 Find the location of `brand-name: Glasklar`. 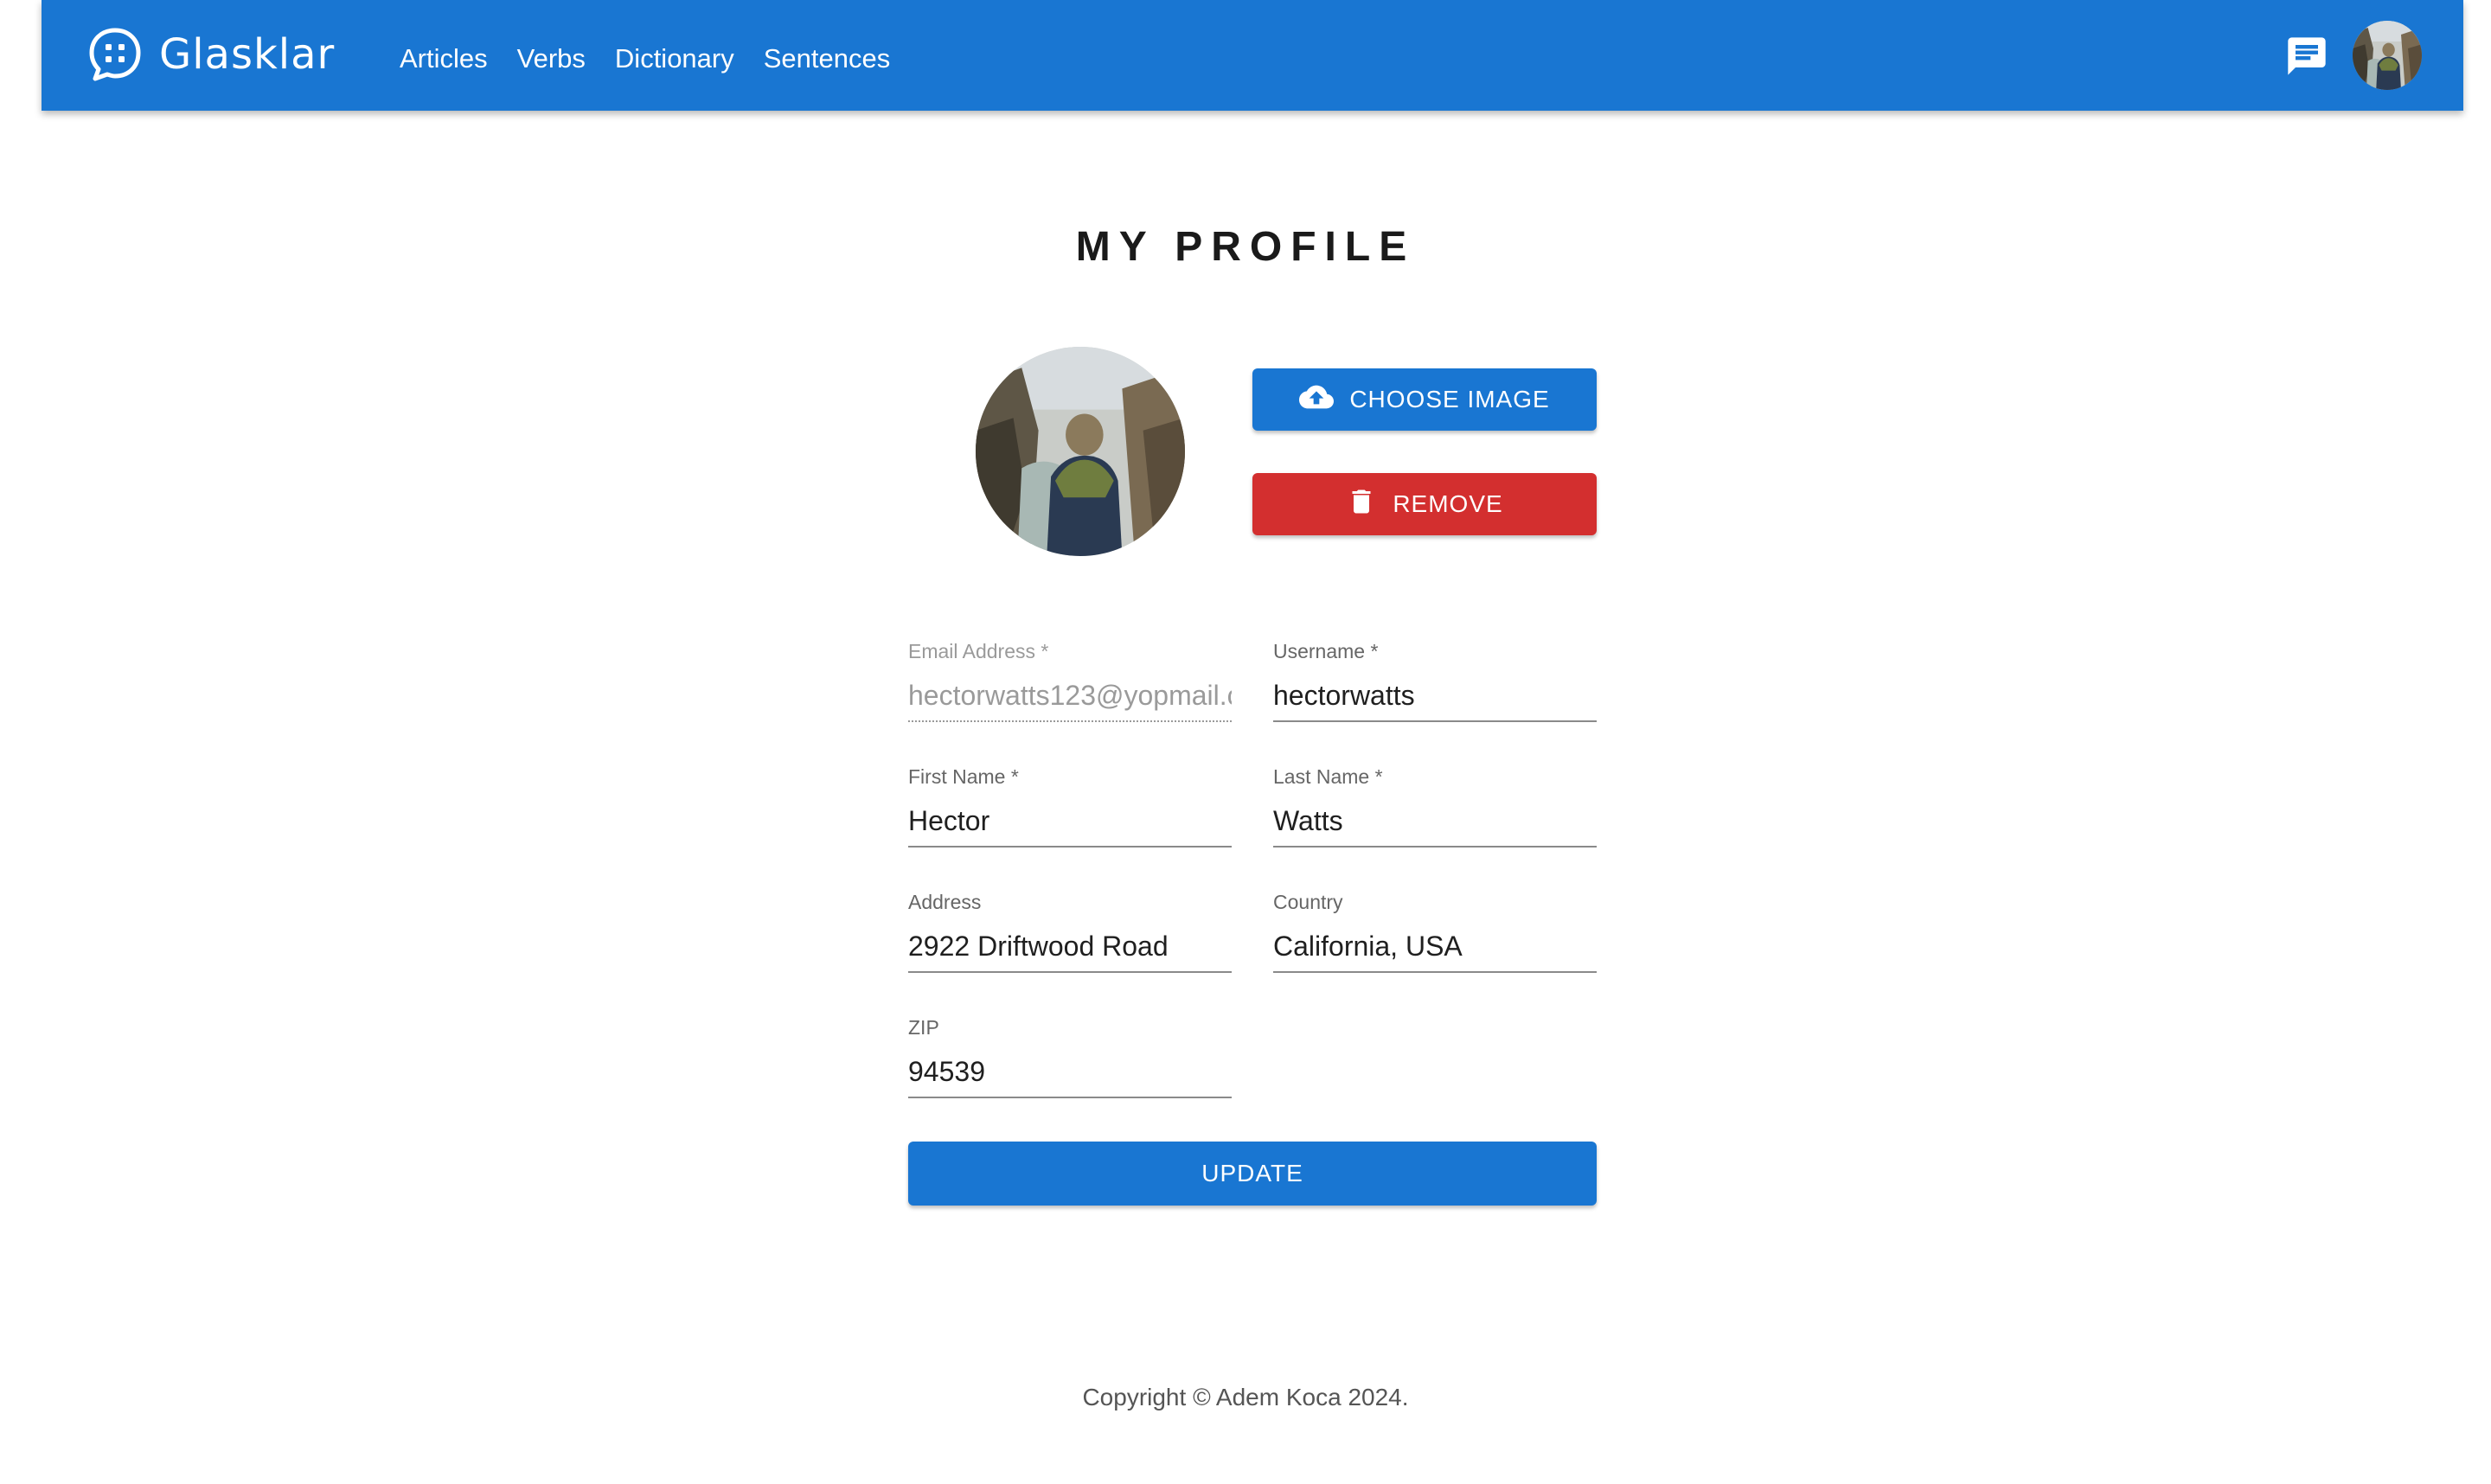

brand-name: Glasklar is located at coordinates (247, 55).